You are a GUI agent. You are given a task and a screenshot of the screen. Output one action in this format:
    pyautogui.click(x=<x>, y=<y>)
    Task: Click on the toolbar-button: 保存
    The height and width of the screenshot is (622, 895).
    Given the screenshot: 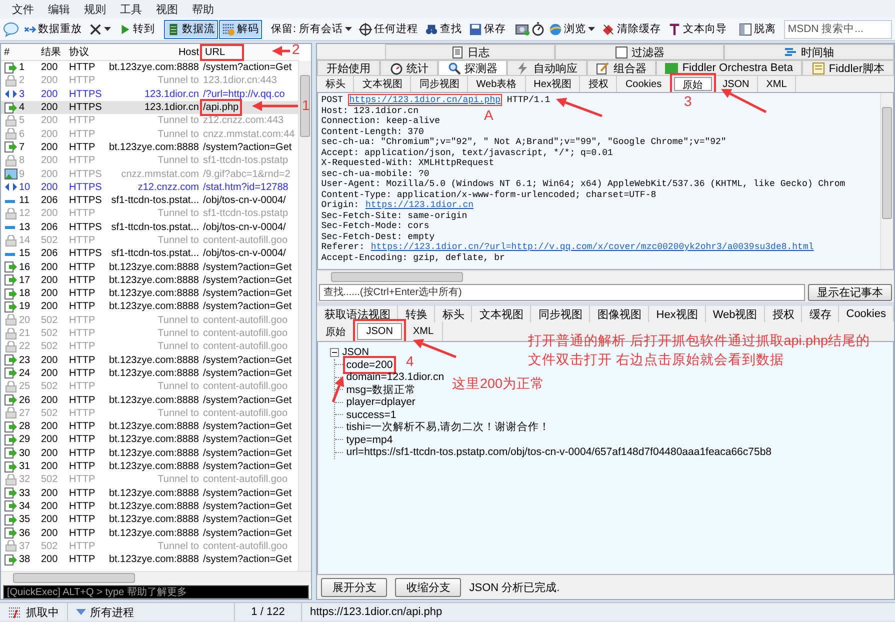 What is the action you would take?
    pyautogui.click(x=487, y=29)
    